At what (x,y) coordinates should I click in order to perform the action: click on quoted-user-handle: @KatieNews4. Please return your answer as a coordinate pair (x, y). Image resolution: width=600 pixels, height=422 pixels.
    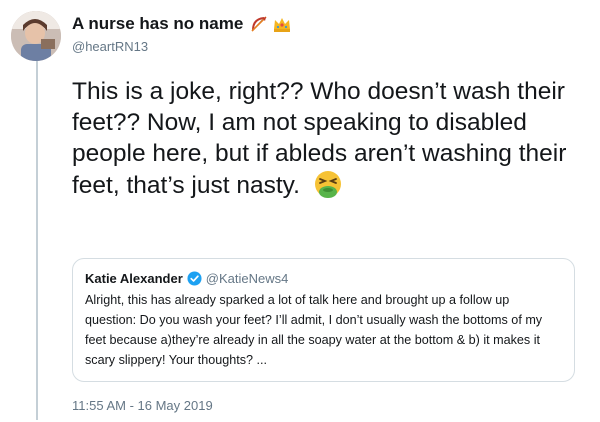
    Looking at the image, I should click on (247, 278).